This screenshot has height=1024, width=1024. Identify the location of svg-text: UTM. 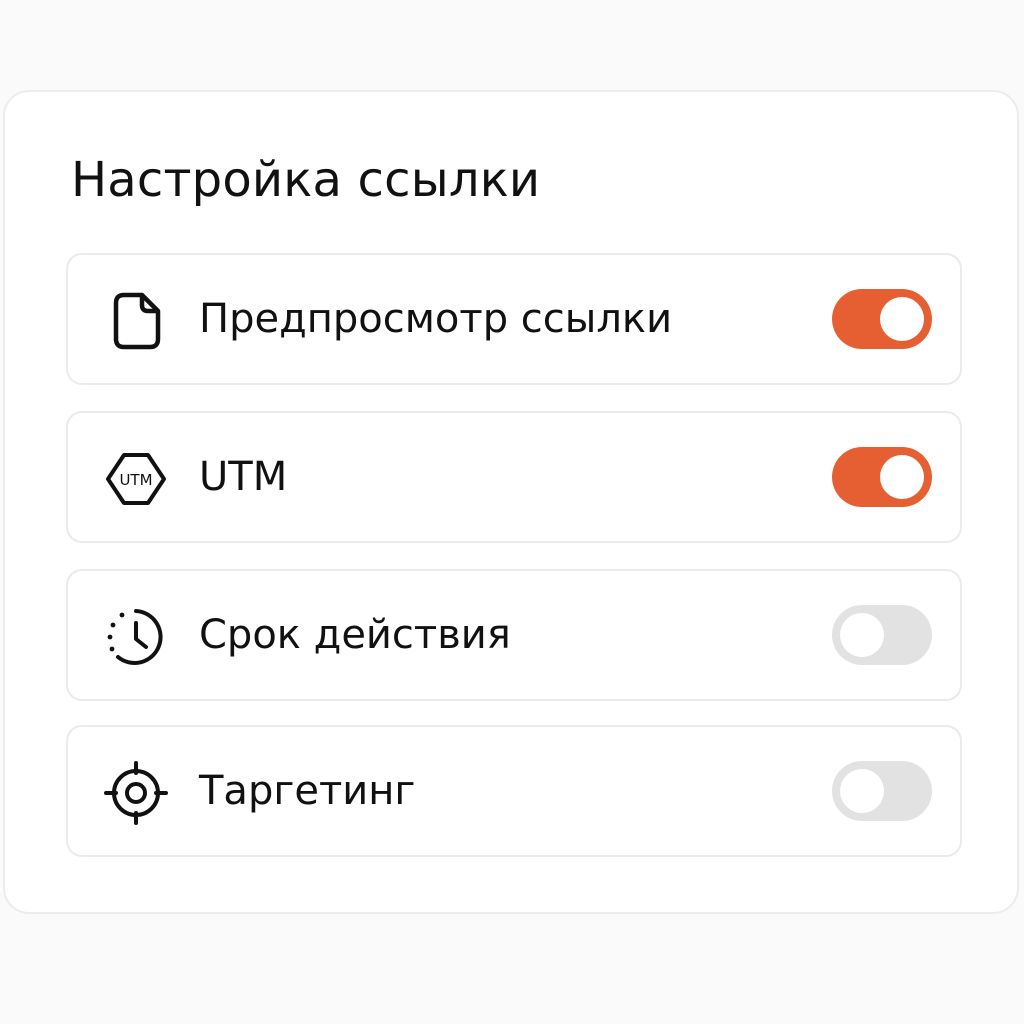
(135, 480).